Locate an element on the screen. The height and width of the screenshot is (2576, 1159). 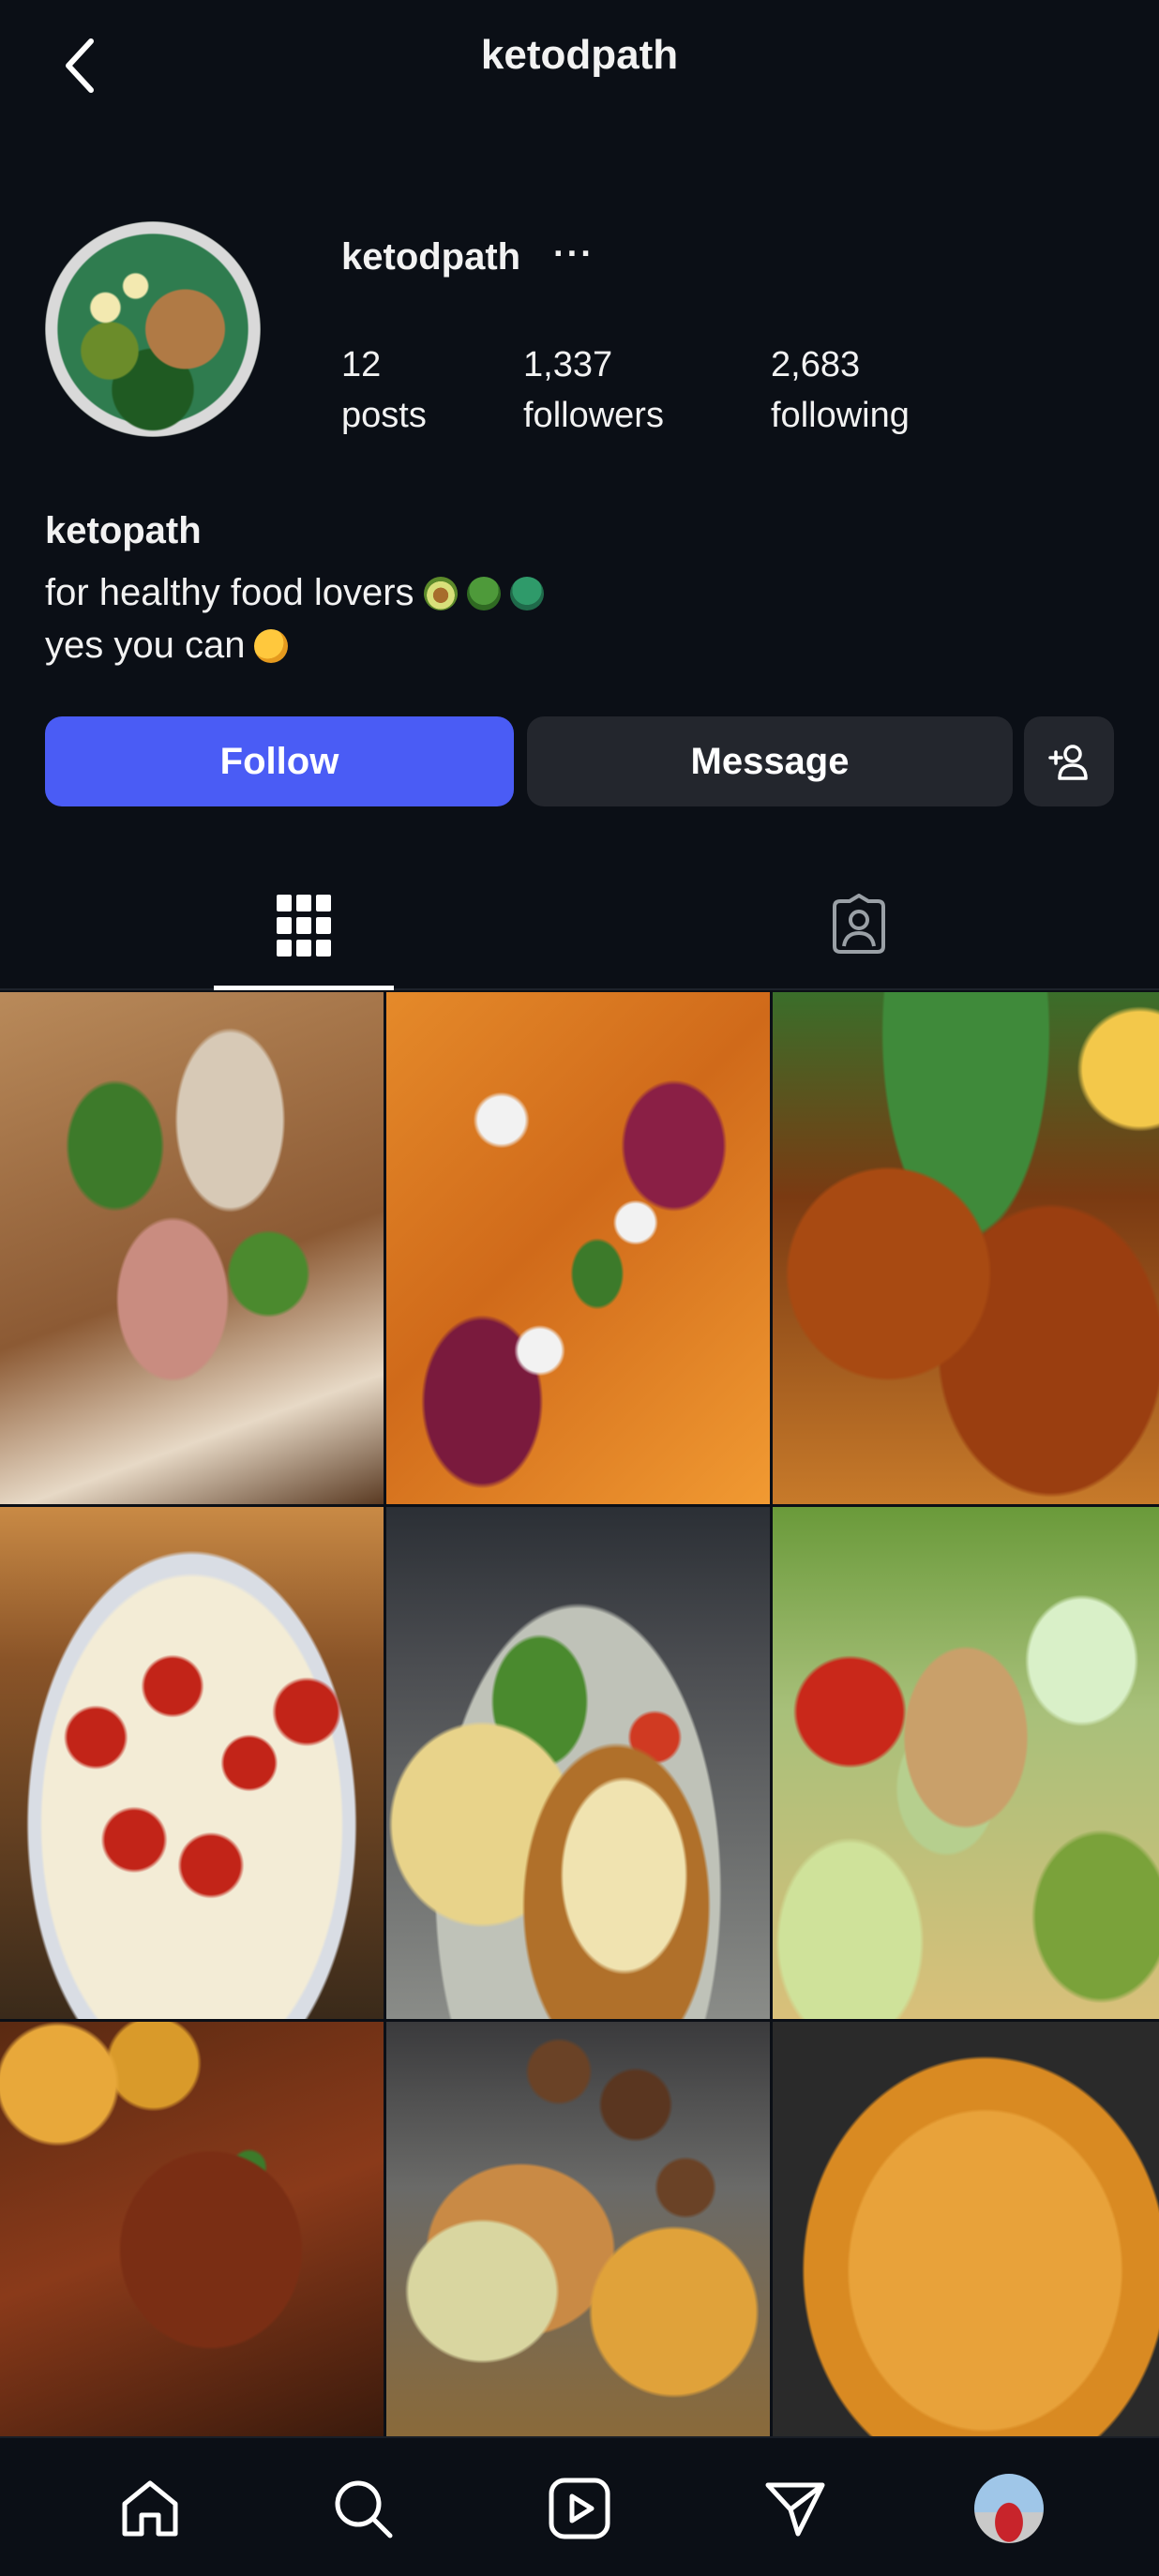
posts-count-label: posts is located at coordinates (384, 415).